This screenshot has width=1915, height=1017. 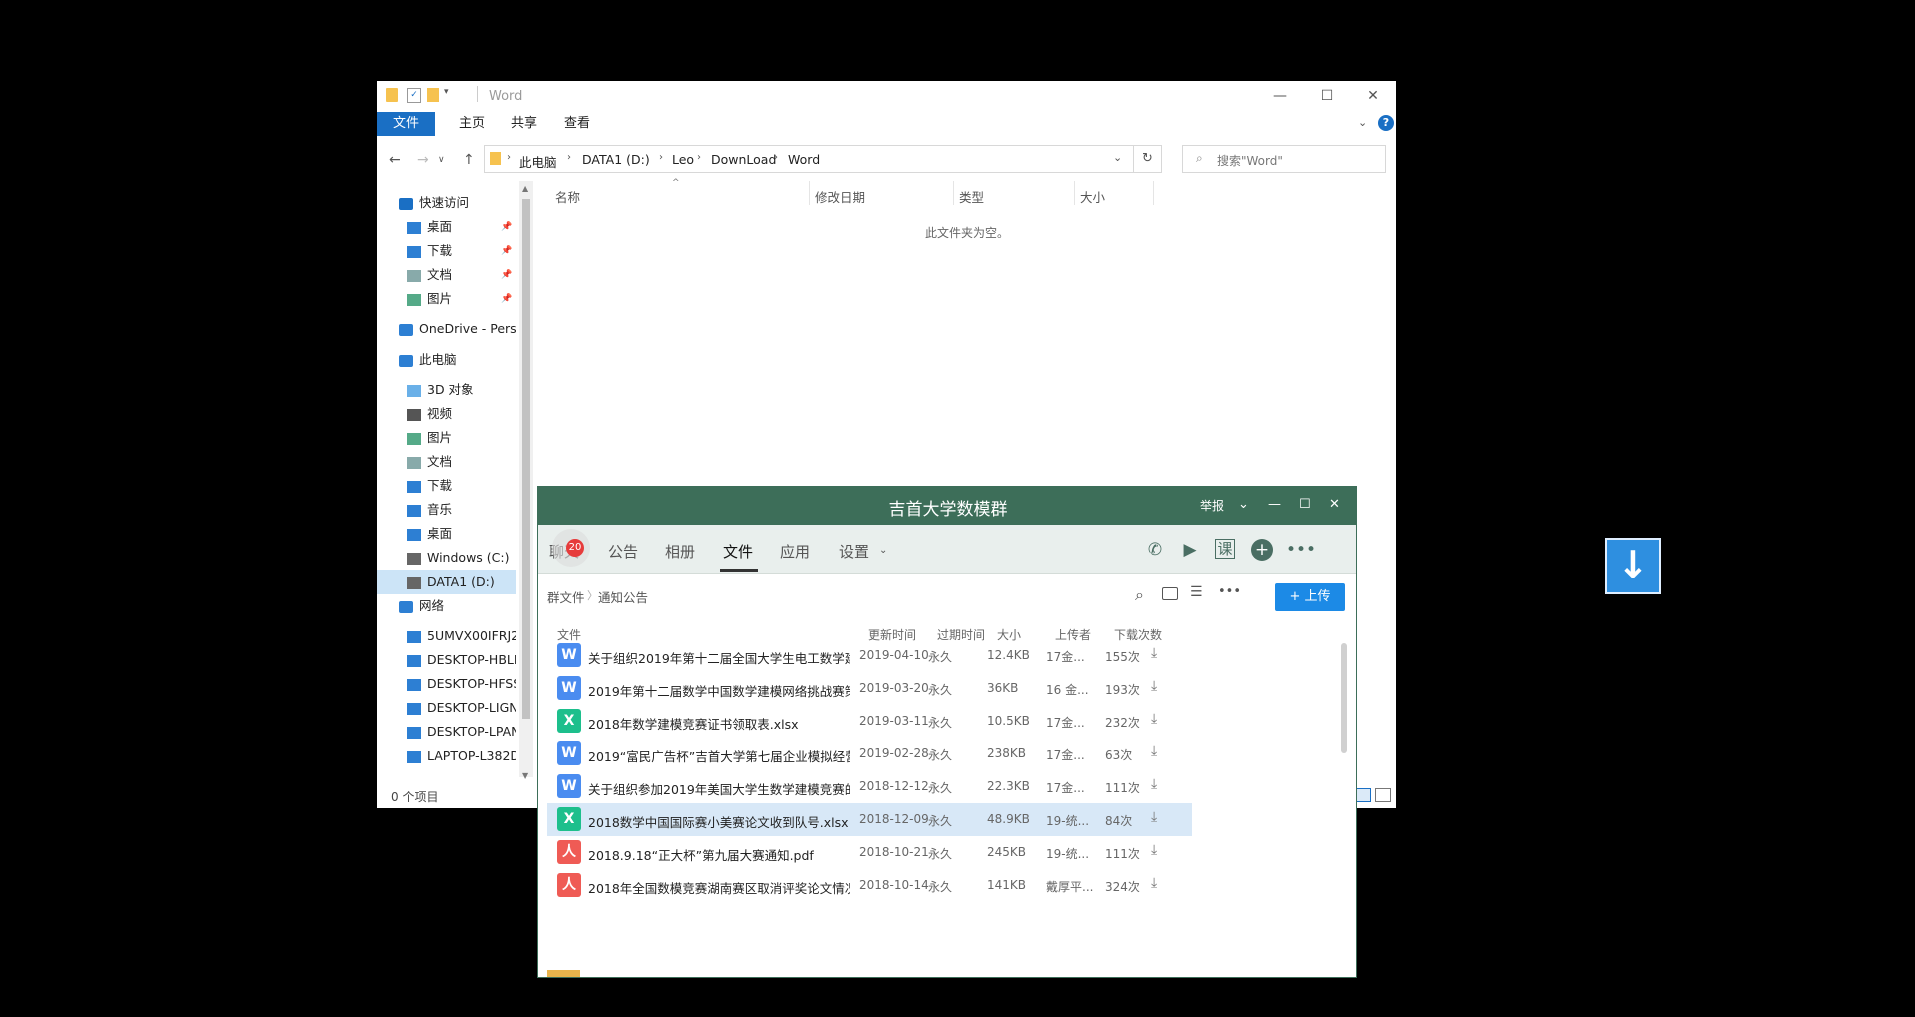 I want to click on nav-item: DATA1 (D:), so click(x=446, y=582).